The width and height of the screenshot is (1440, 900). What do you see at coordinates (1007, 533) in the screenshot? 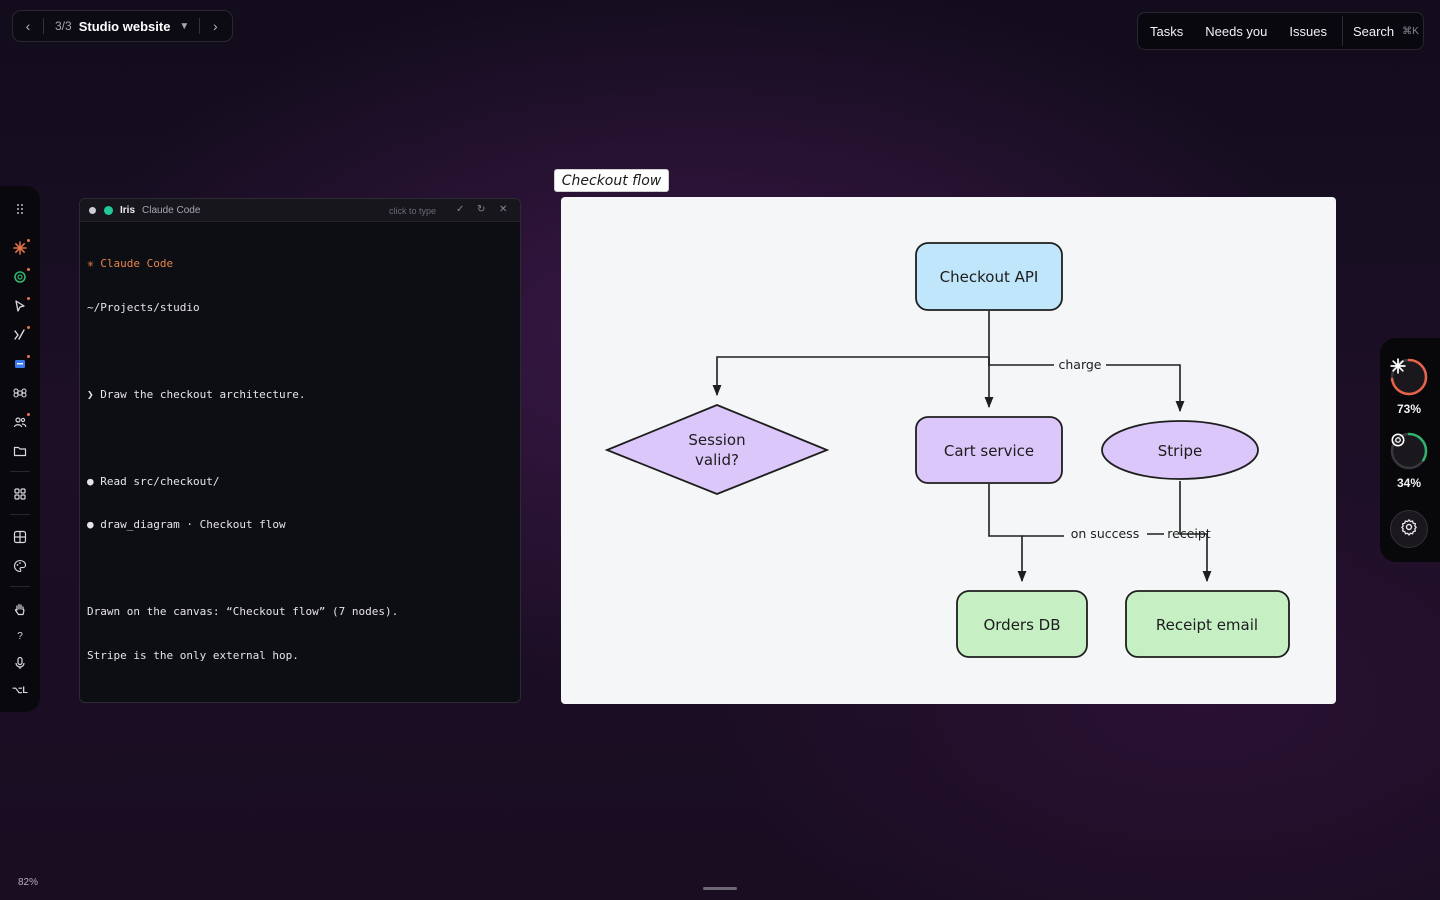
I see `edge-cart-orders` at bounding box center [1007, 533].